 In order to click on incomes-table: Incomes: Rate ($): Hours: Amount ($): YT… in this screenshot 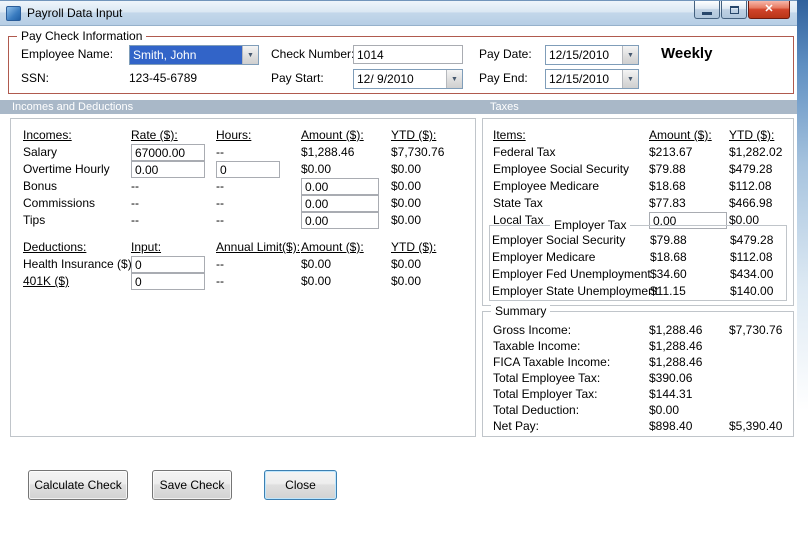, I will do `click(242, 178)`.